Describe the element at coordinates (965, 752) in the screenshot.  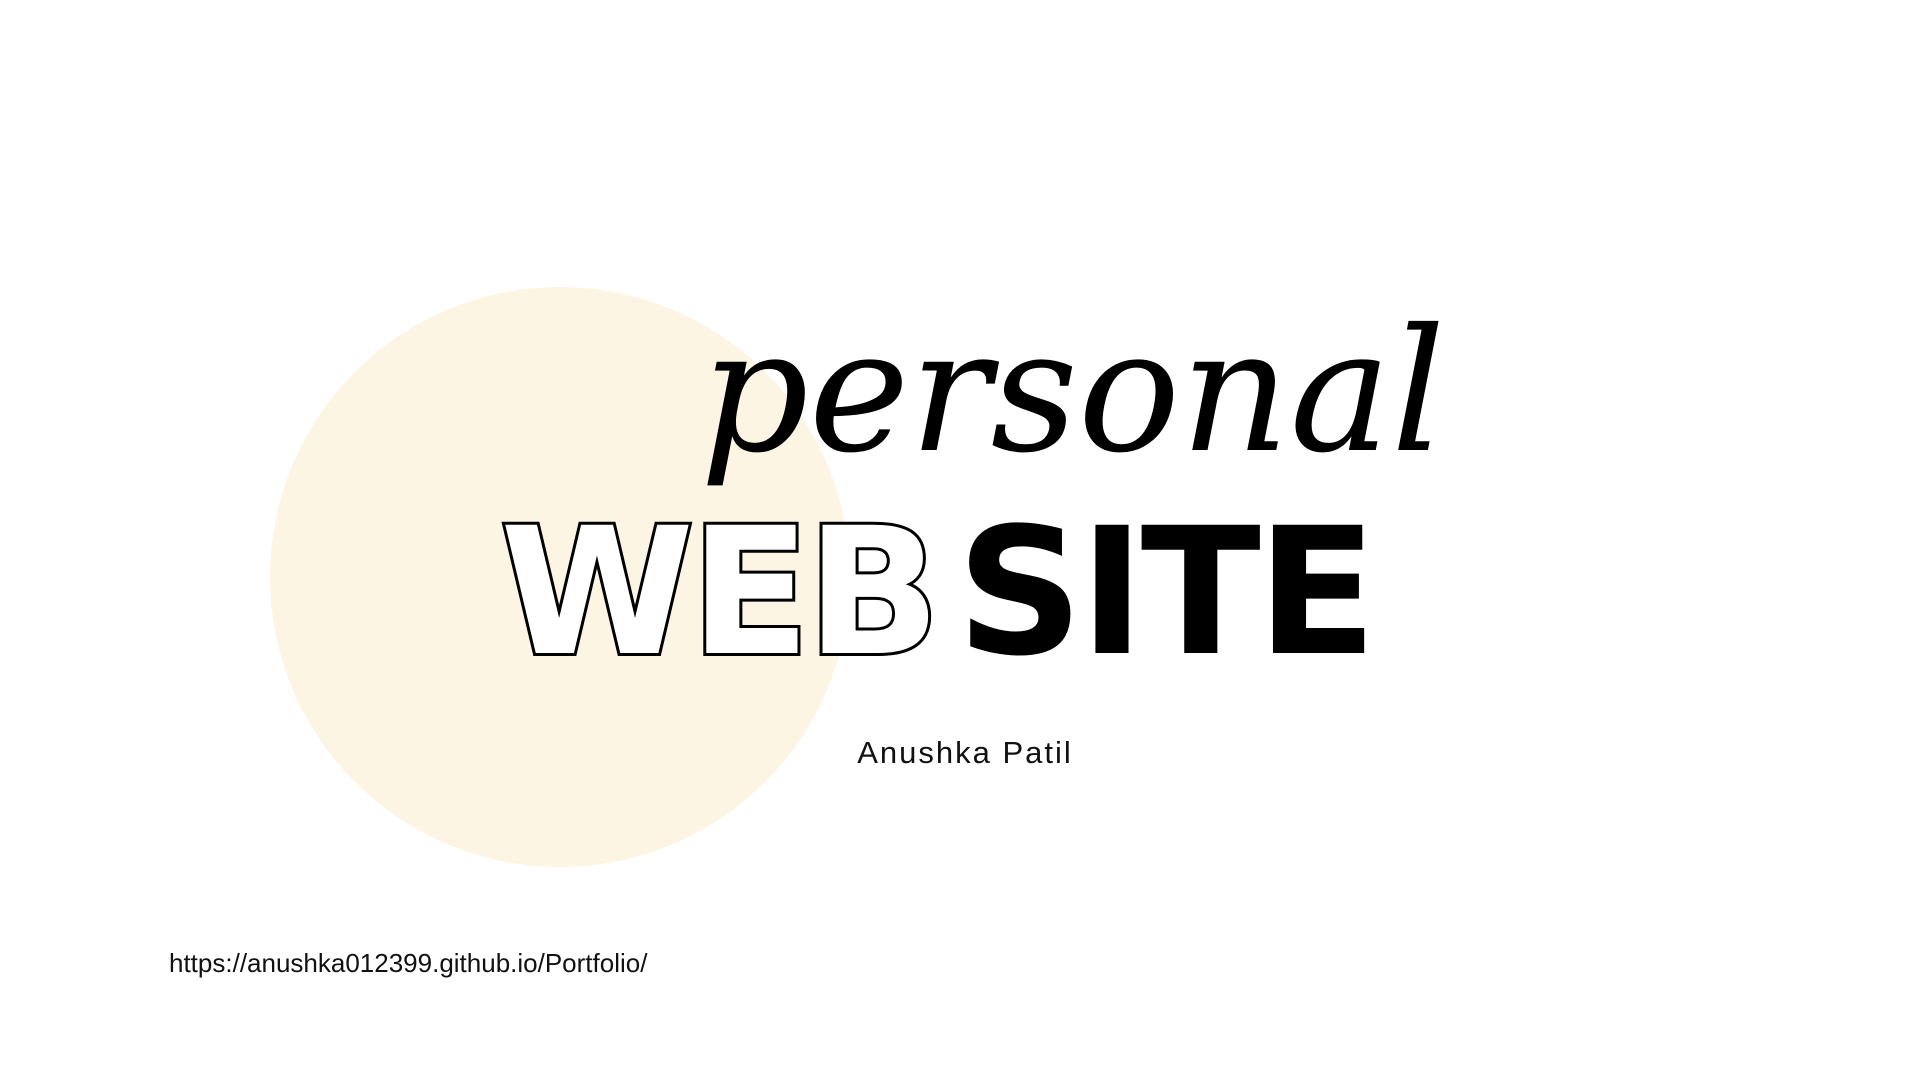
I see `author-name: Anushka Patil` at that location.